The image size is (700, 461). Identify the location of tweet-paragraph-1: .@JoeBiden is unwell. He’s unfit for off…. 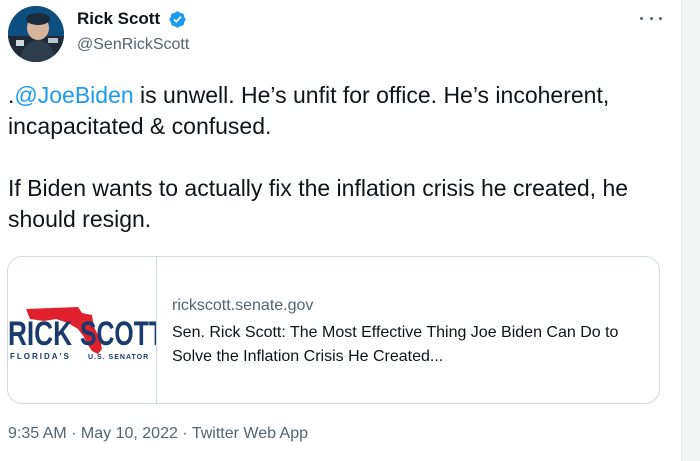
(328, 111).